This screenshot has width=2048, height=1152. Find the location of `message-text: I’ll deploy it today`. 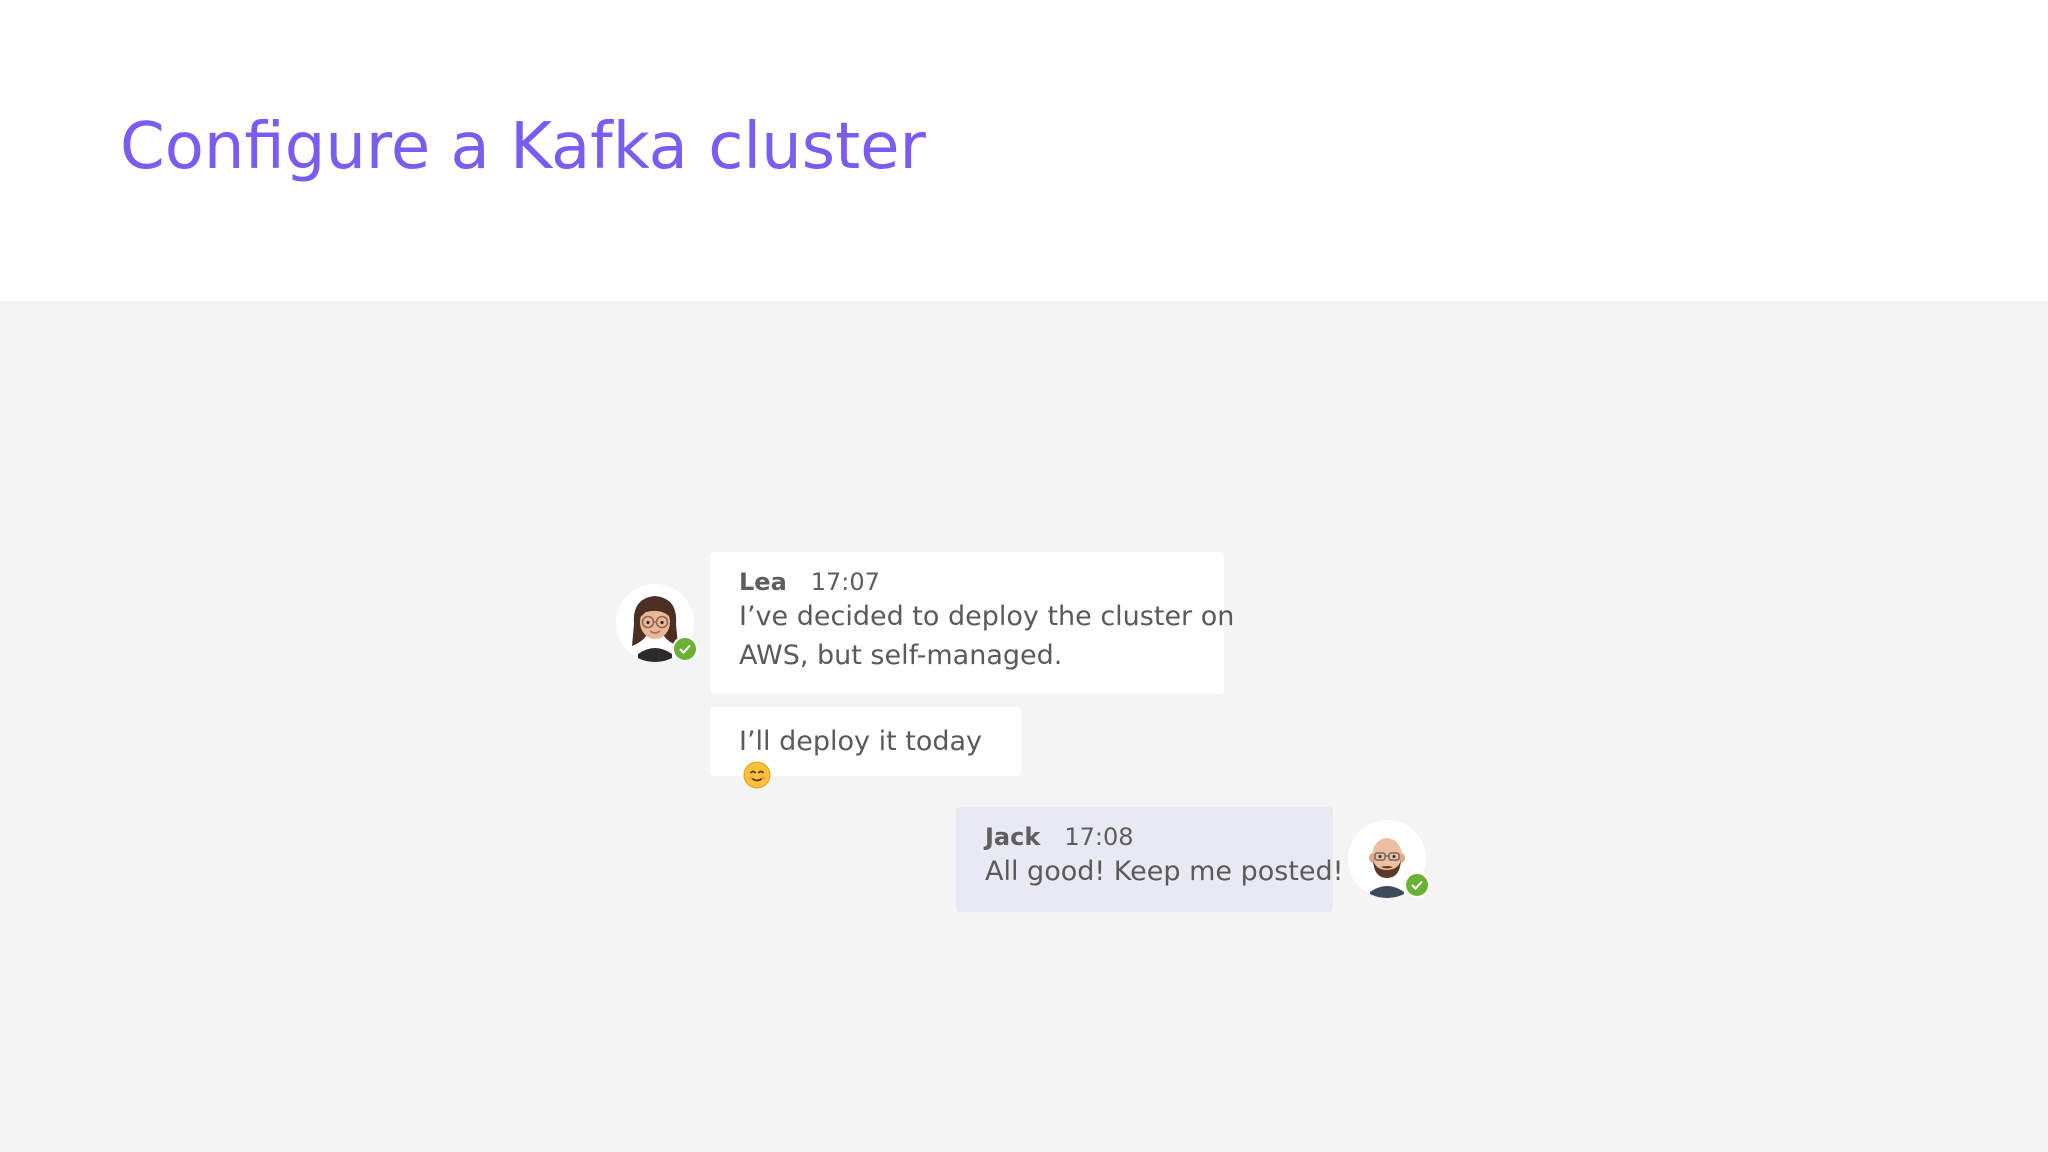

message-text: I’ll deploy it today is located at coordinates (861, 741).